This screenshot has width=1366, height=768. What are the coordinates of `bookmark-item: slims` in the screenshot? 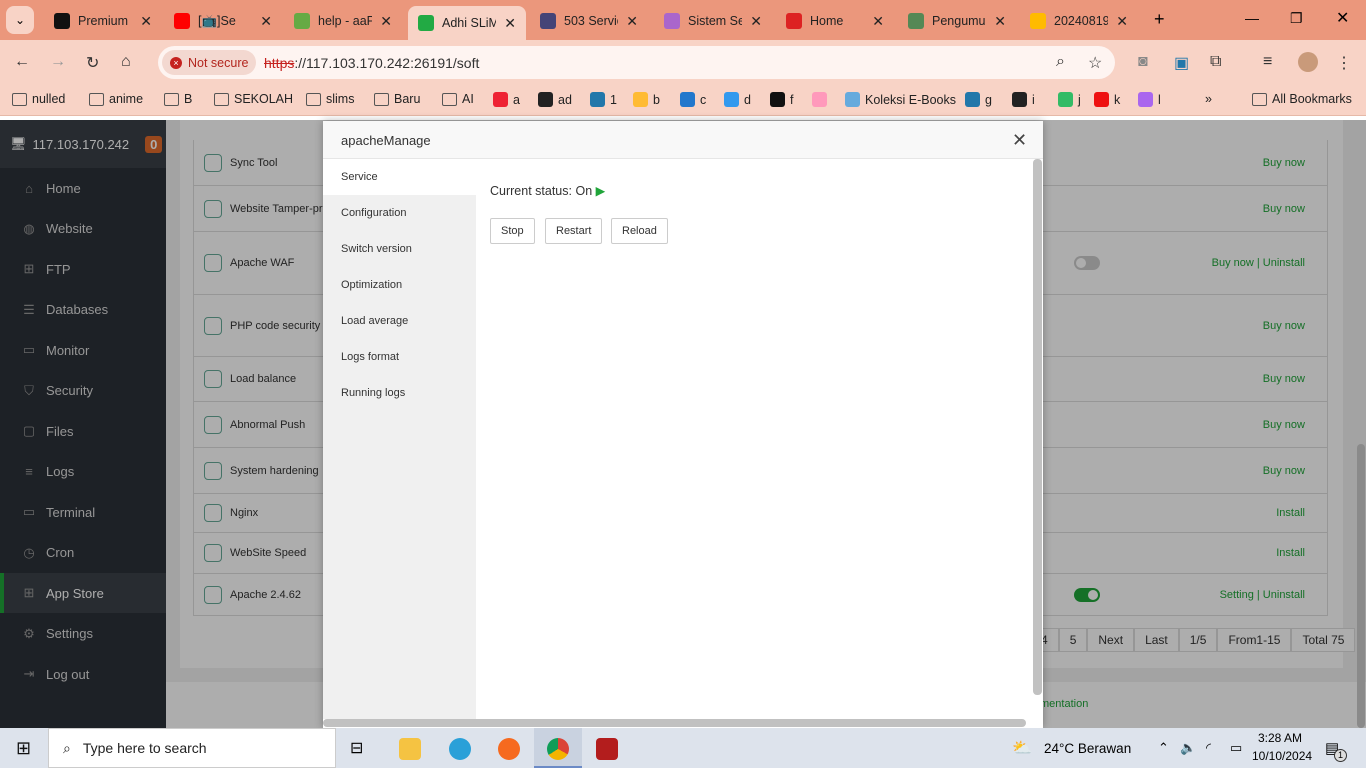 It's located at (330, 99).